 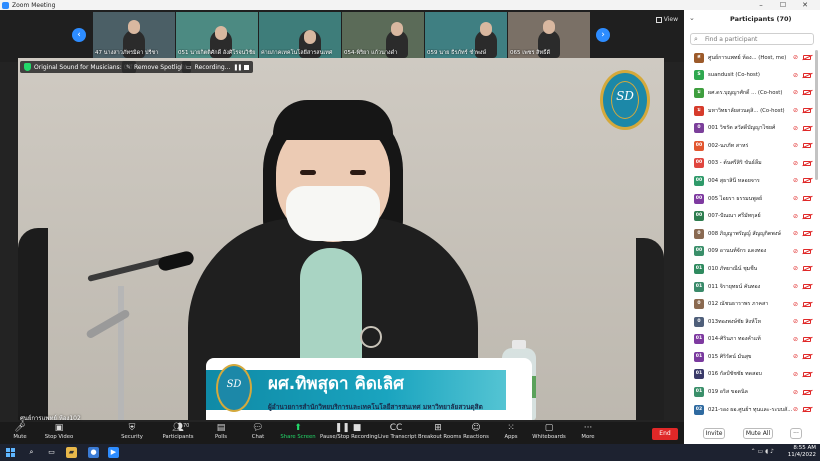 What do you see at coordinates (178, 433) in the screenshot?
I see `participants-button: 👥︎ Participants` at bounding box center [178, 433].